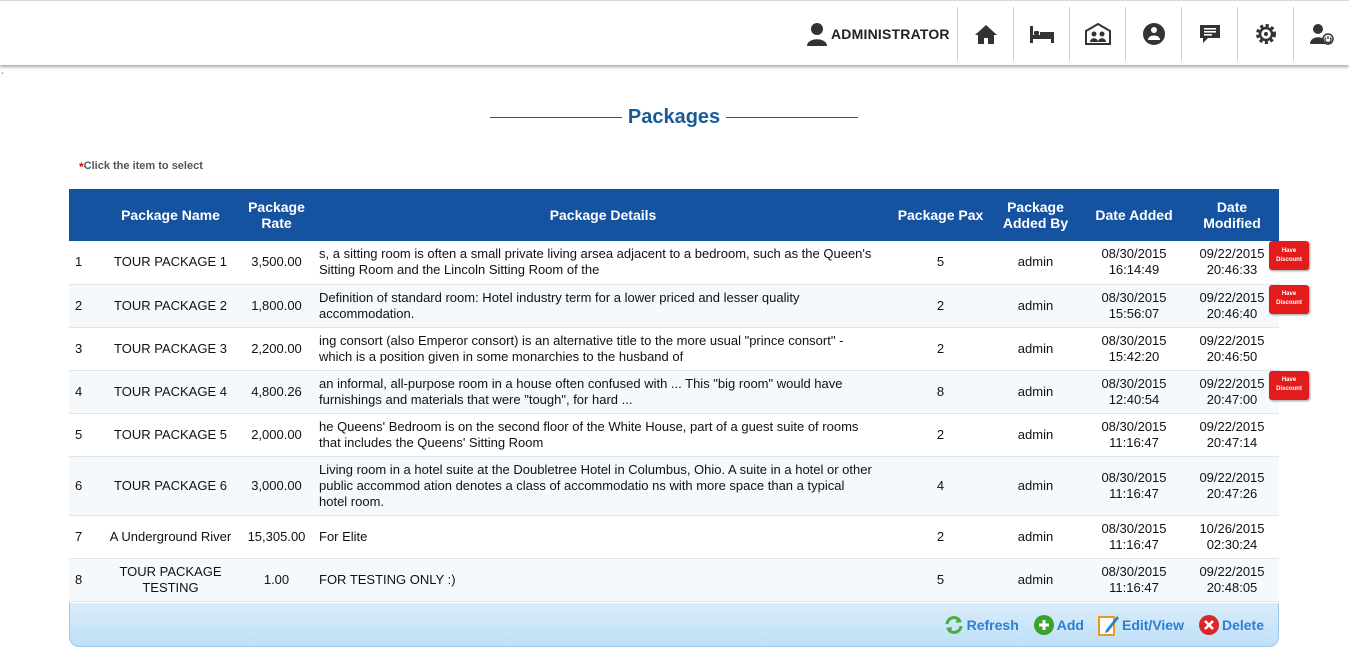  I want to click on package-name: TOUR PACKAGE TESTING, so click(170, 579).